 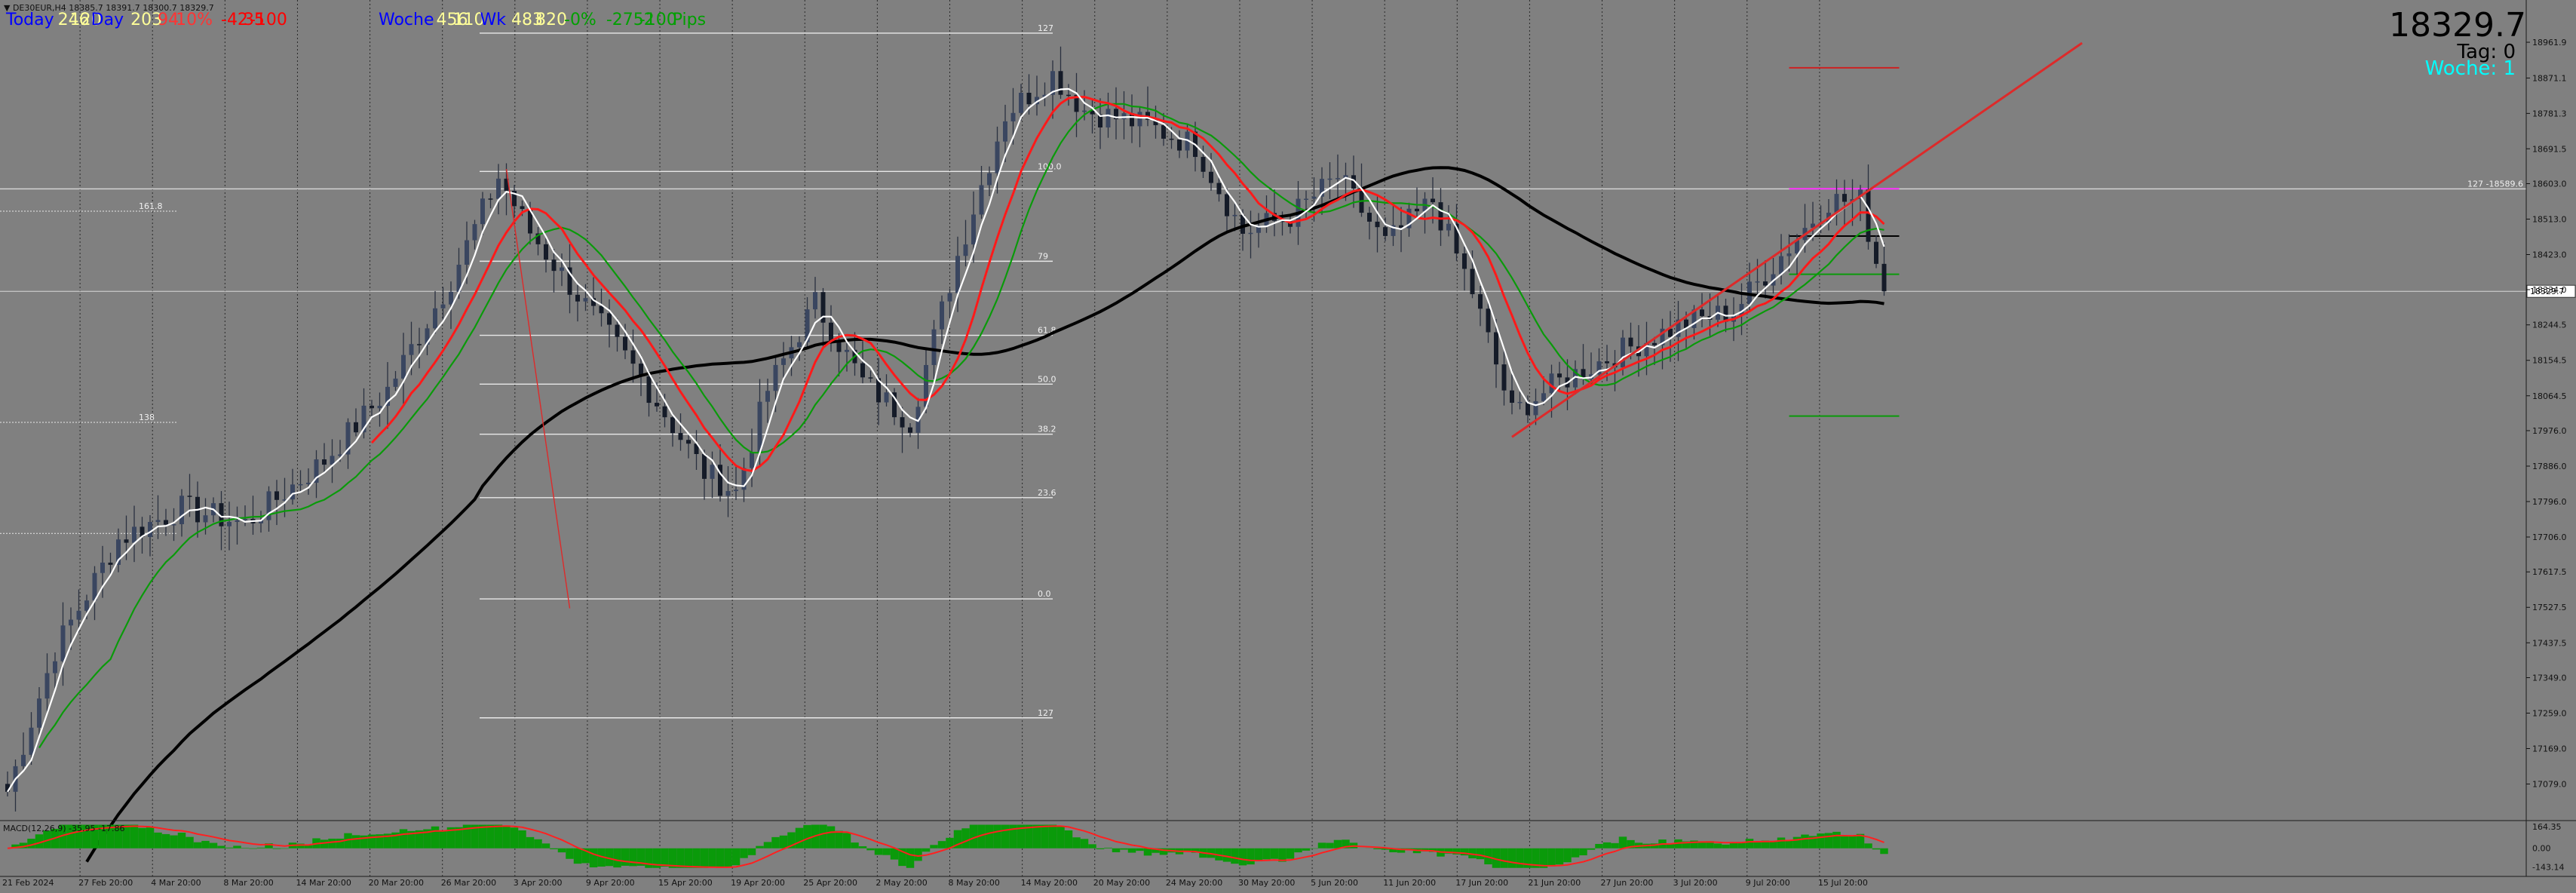 What do you see at coordinates (2549, 219) in the screenshot?
I see `price-tick-label: 18513.0` at bounding box center [2549, 219].